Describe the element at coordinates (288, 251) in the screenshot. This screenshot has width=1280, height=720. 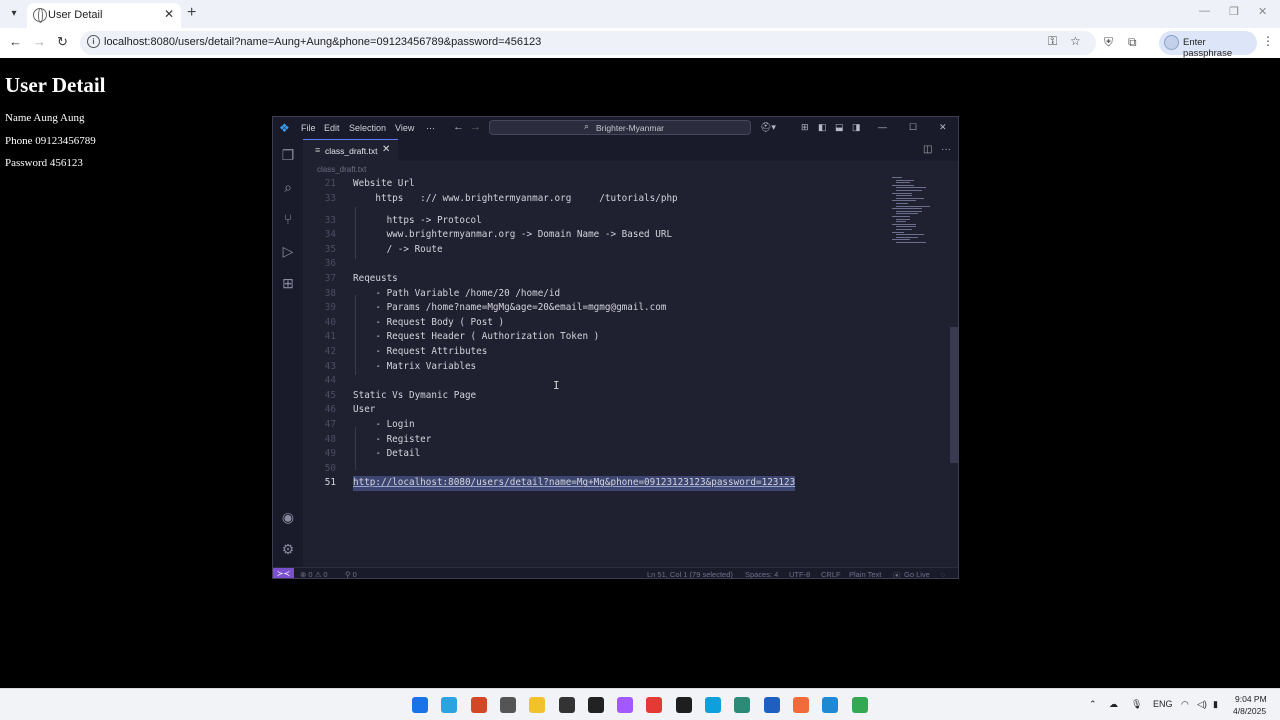
I see `run-debug-icon: ▷` at that location.